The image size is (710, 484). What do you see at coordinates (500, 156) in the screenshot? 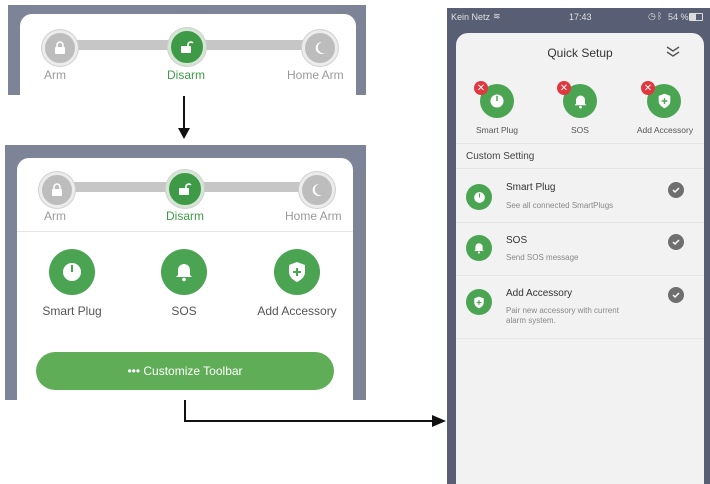
I see `section-header: Custom Setting` at bounding box center [500, 156].